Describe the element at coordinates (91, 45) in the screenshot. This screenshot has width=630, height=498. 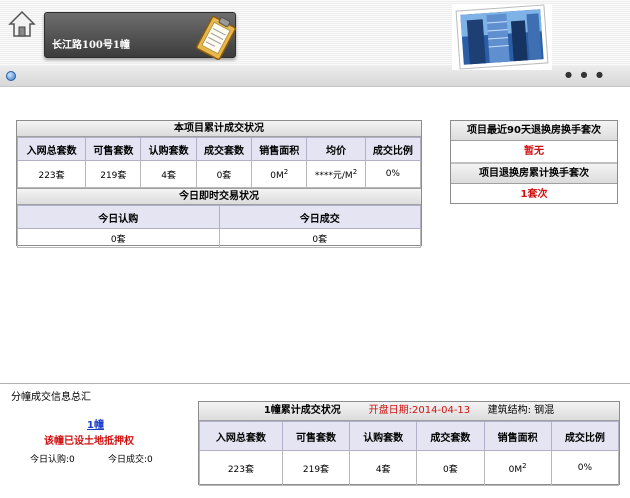
I see `building-title: 长江路100号1幢` at that location.